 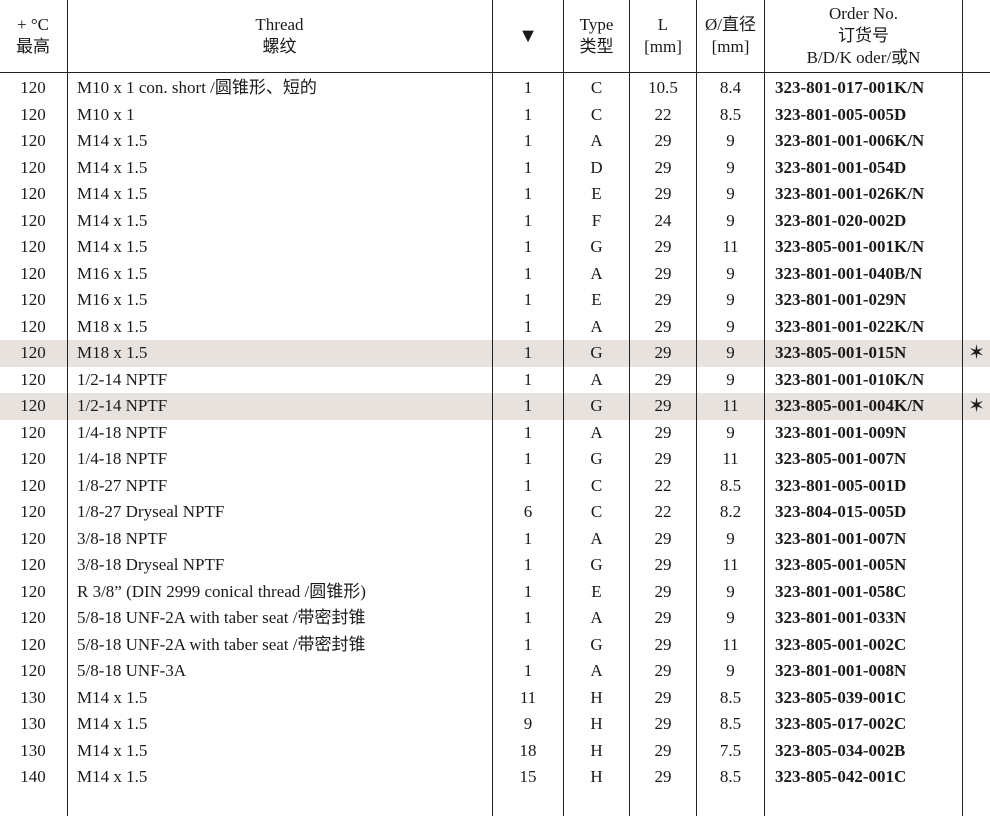 I want to click on table-row: 130 M14 x 1.5 9 H 29 8.5 323-805-017-002C, so click(x=495, y=724).